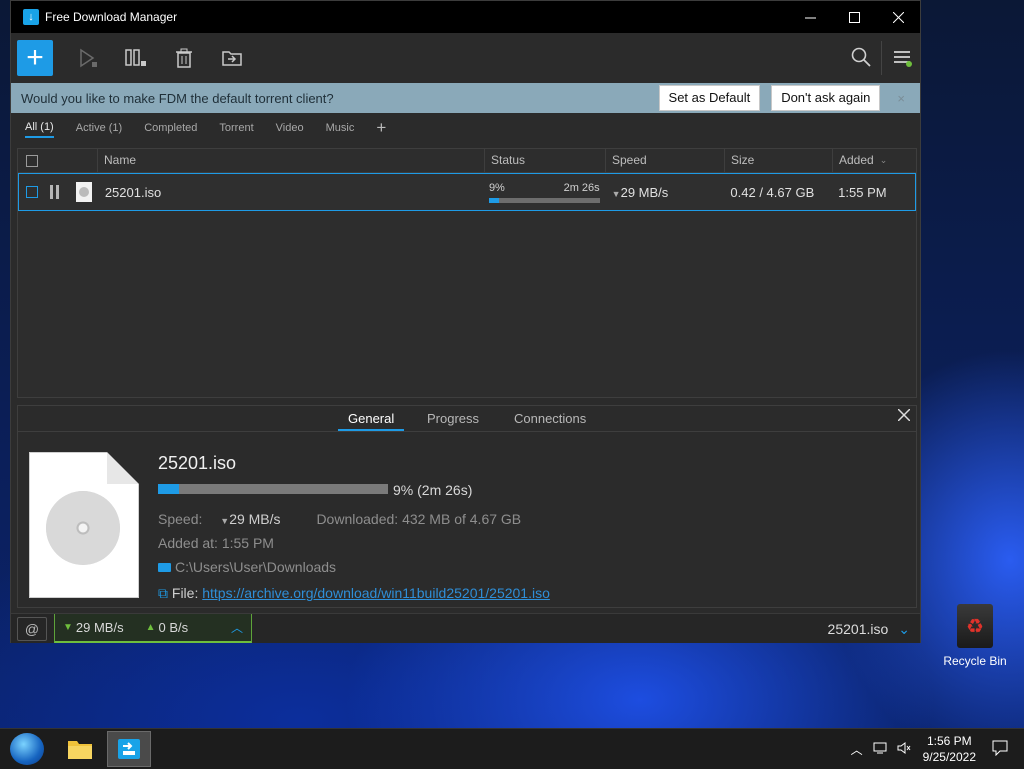 The image size is (1024, 769). What do you see at coordinates (31, 17) in the screenshot?
I see `fdm-app-icon: ↓` at bounding box center [31, 17].